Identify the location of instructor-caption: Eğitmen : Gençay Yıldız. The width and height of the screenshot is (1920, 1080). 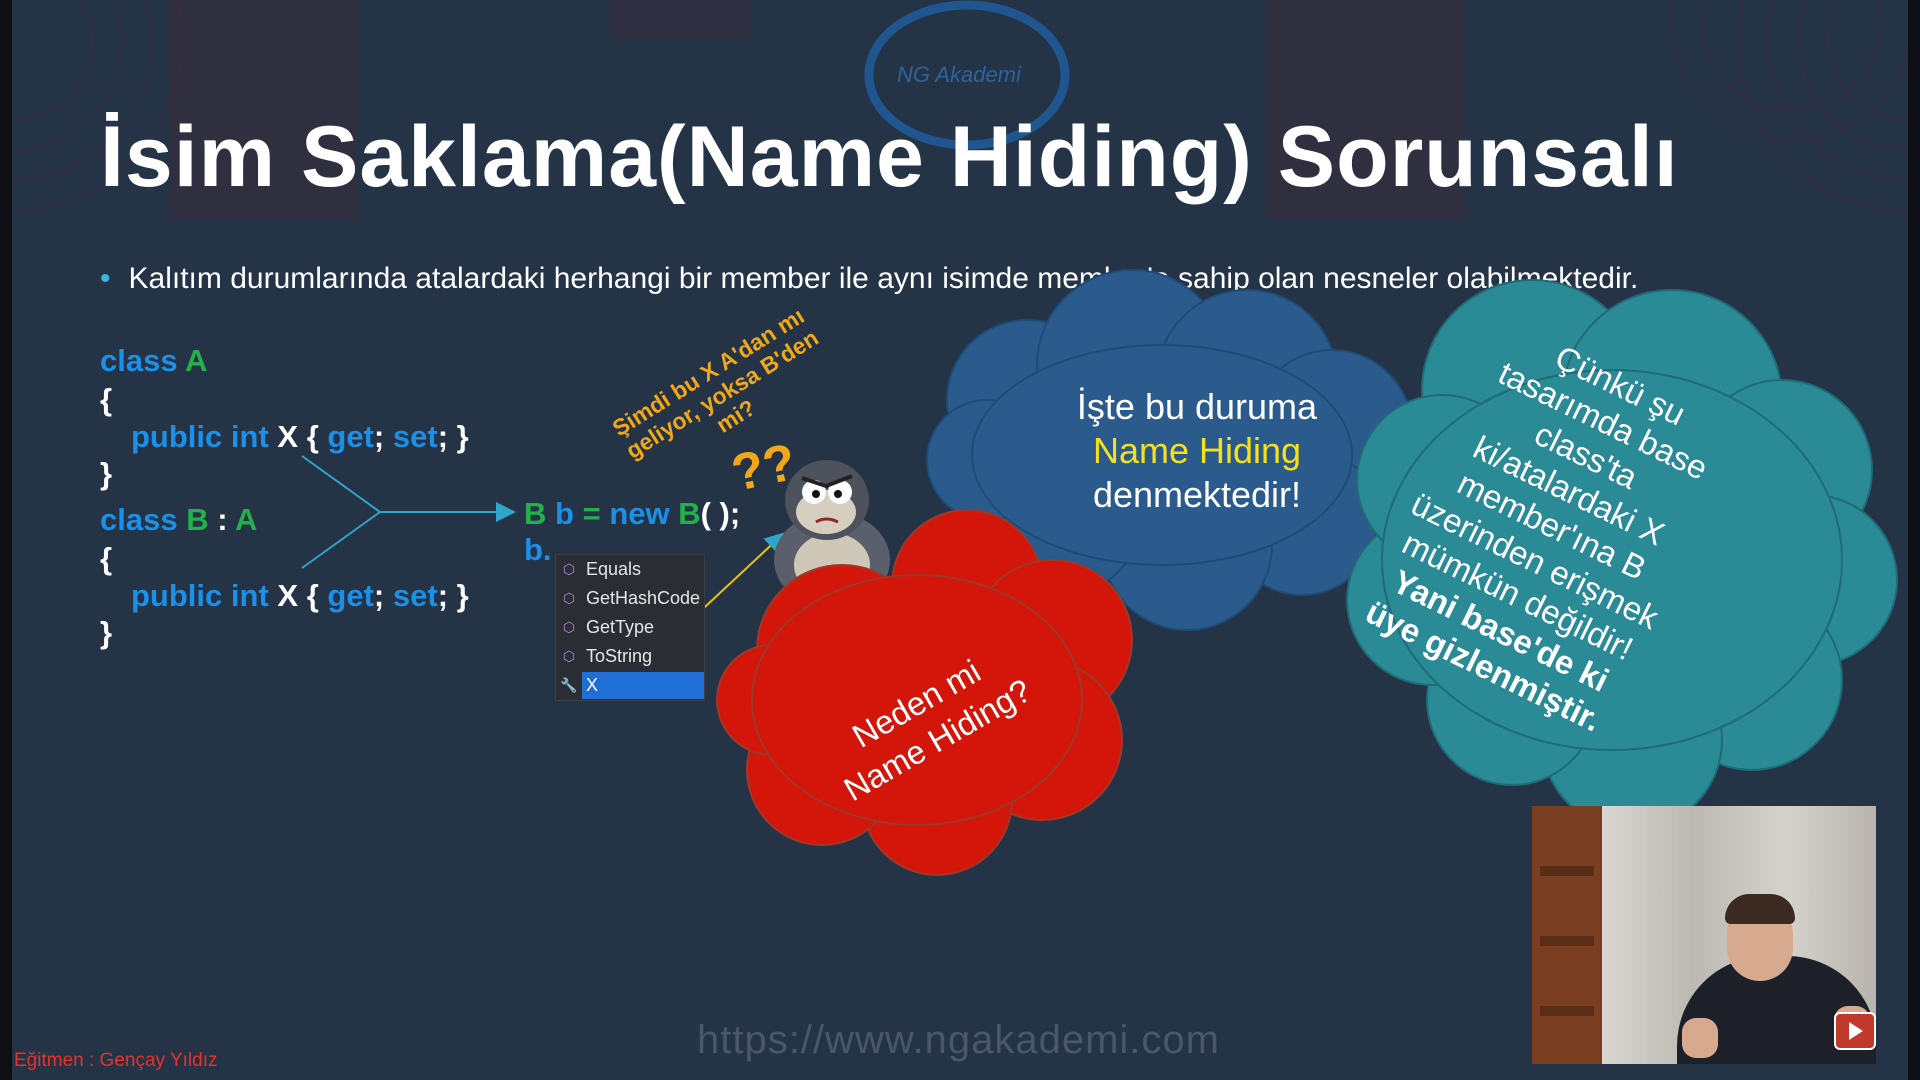
(116, 1060).